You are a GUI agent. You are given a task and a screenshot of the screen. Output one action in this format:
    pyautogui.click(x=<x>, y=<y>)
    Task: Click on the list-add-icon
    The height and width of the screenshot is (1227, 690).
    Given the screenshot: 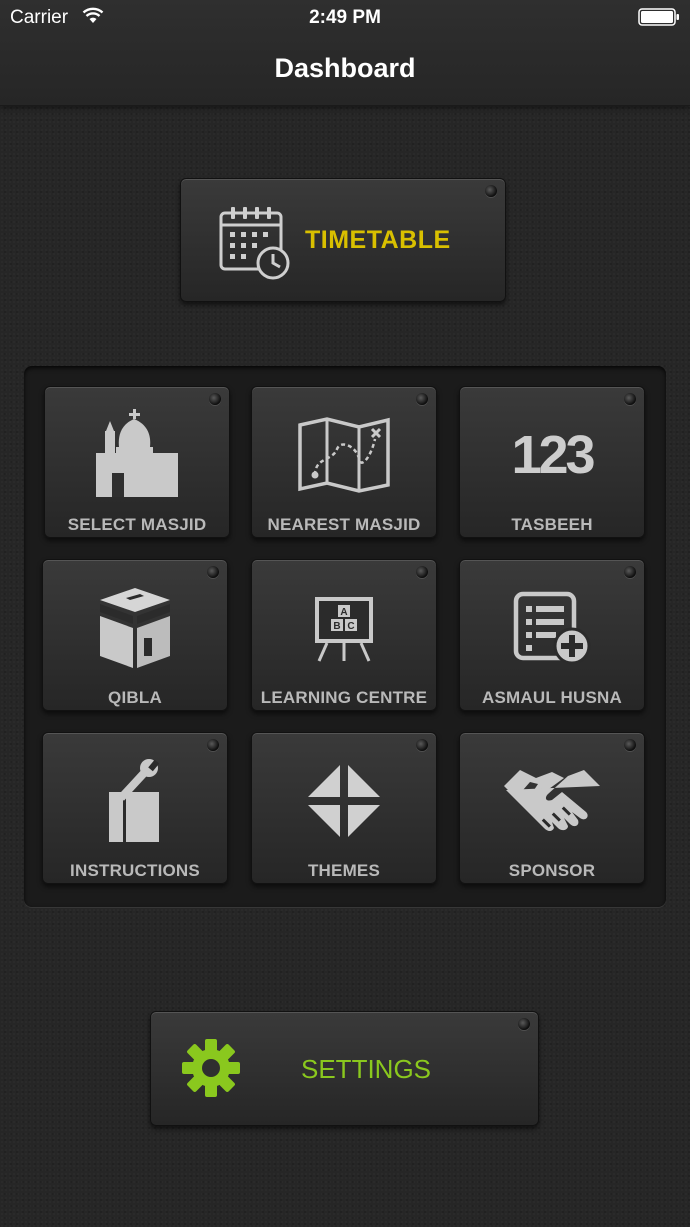 What is the action you would take?
    pyautogui.click(x=552, y=628)
    